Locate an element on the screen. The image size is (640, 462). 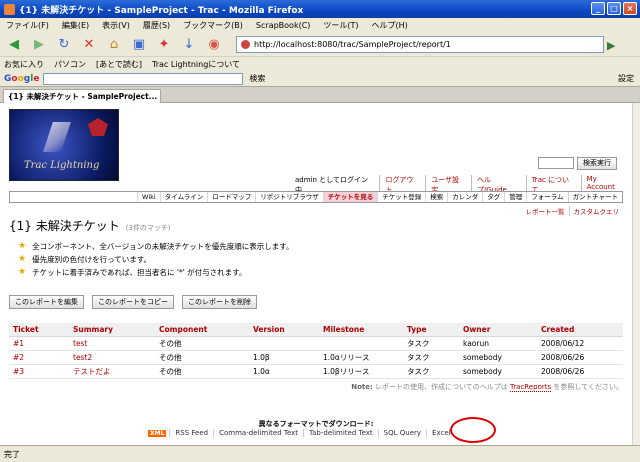
nav-forum: フォーラム is located at coordinates (546, 197).